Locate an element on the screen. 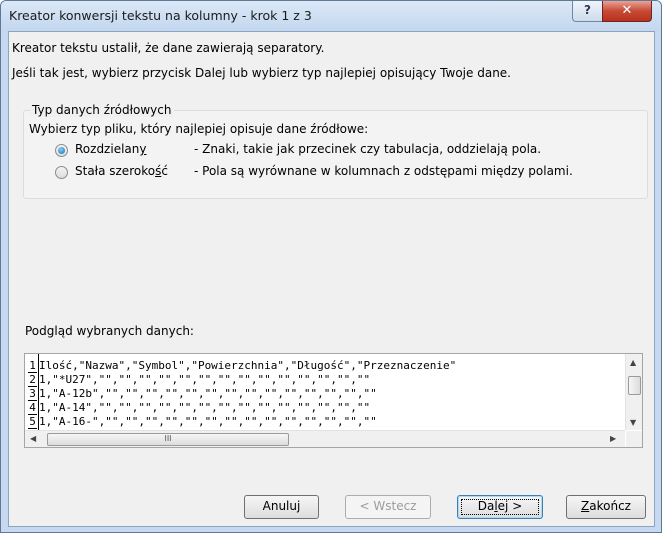 Image resolution: width=662 pixels, height=533 pixels. group-title: Typ danych źródłowych is located at coordinates (102, 110).